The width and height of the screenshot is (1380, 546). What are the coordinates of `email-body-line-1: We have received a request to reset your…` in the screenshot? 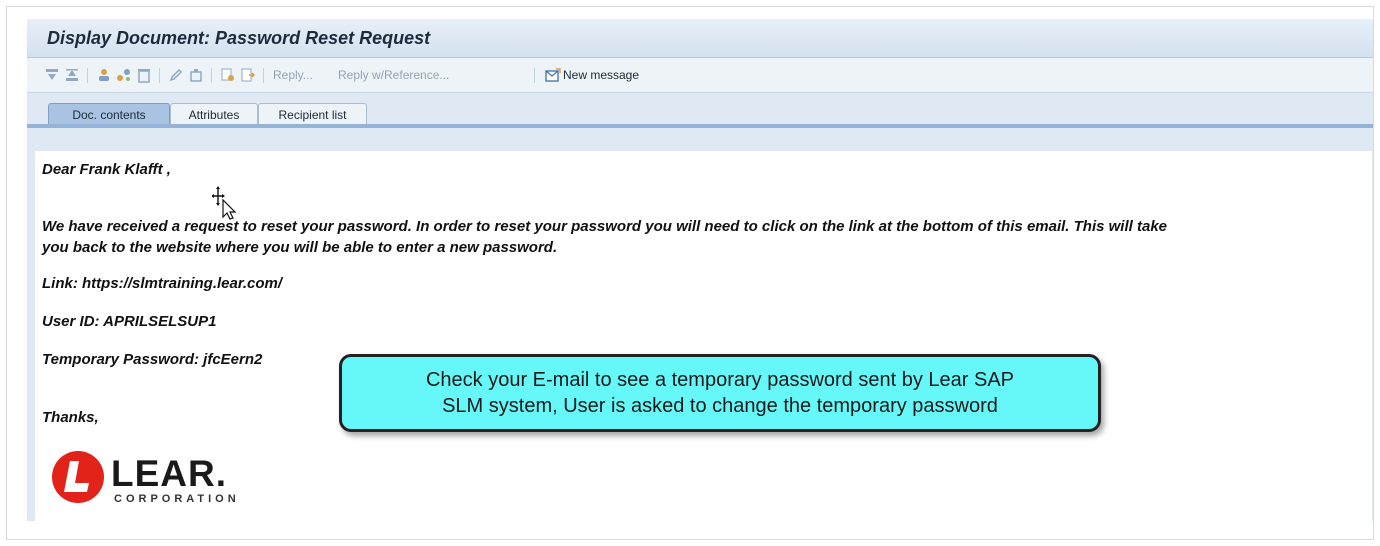 It's located at (604, 226).